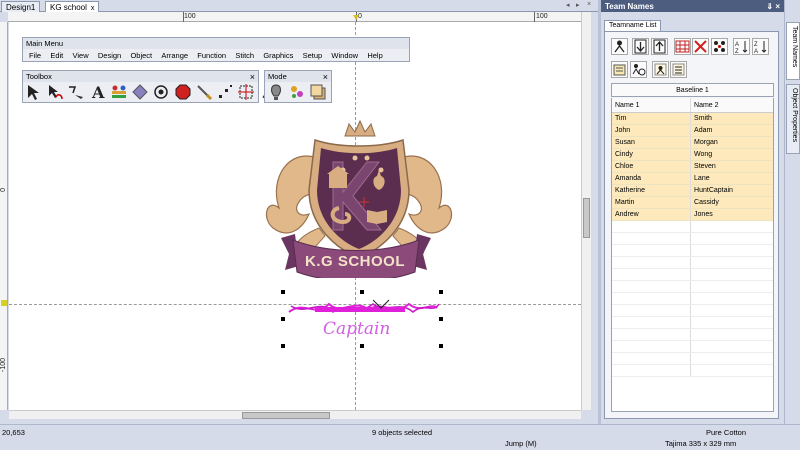  What do you see at coordinates (732, 190) in the screenshot?
I see `cell-name2: HuntCaptain` at bounding box center [732, 190].